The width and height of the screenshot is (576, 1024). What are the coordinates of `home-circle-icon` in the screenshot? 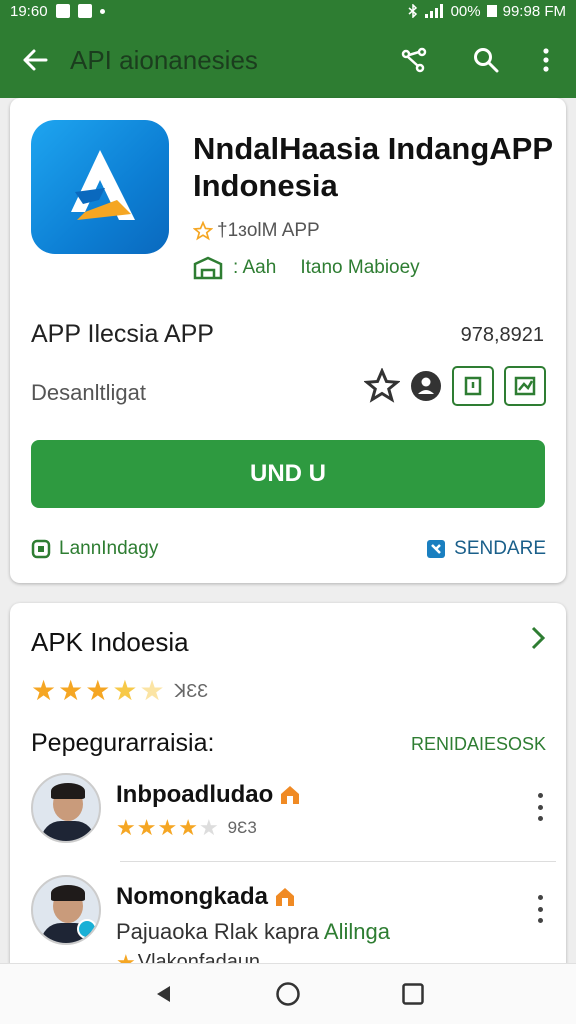 It's located at (288, 994).